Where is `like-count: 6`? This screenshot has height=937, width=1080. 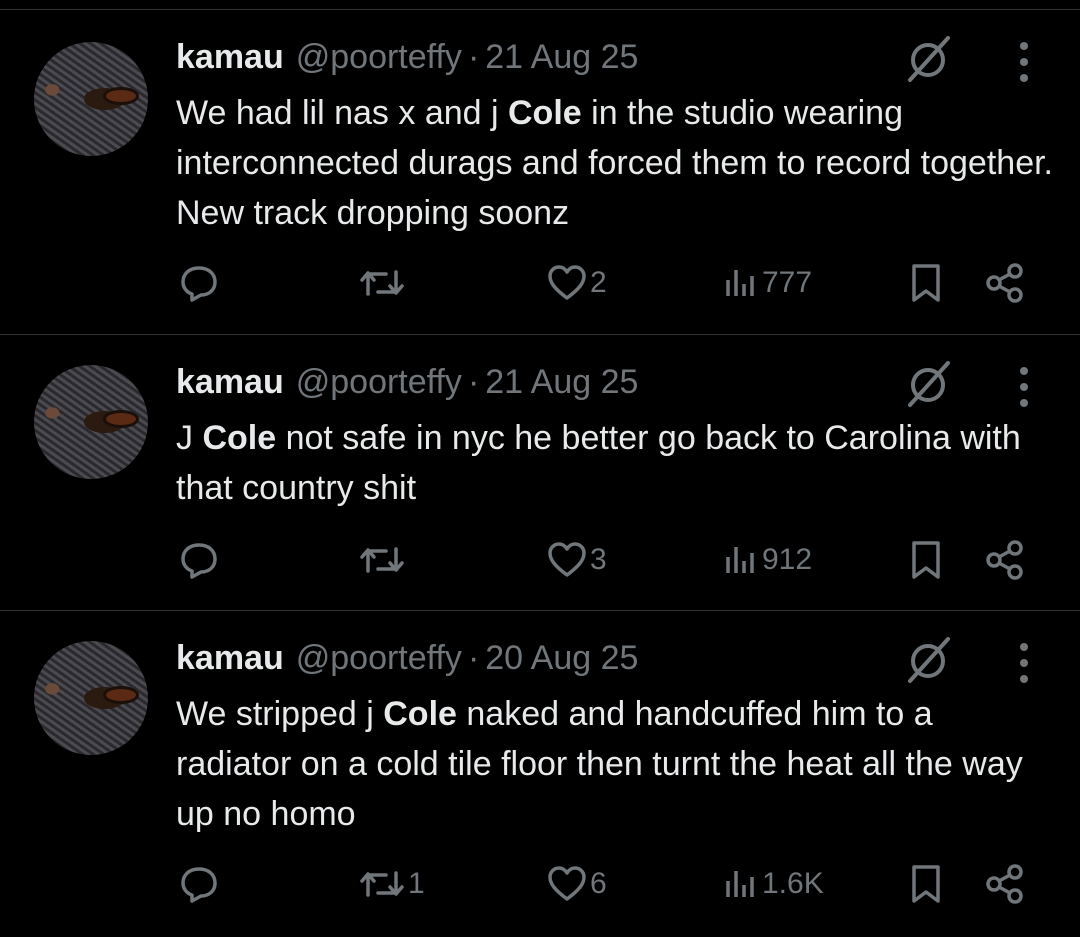
like-count: 6 is located at coordinates (598, 883).